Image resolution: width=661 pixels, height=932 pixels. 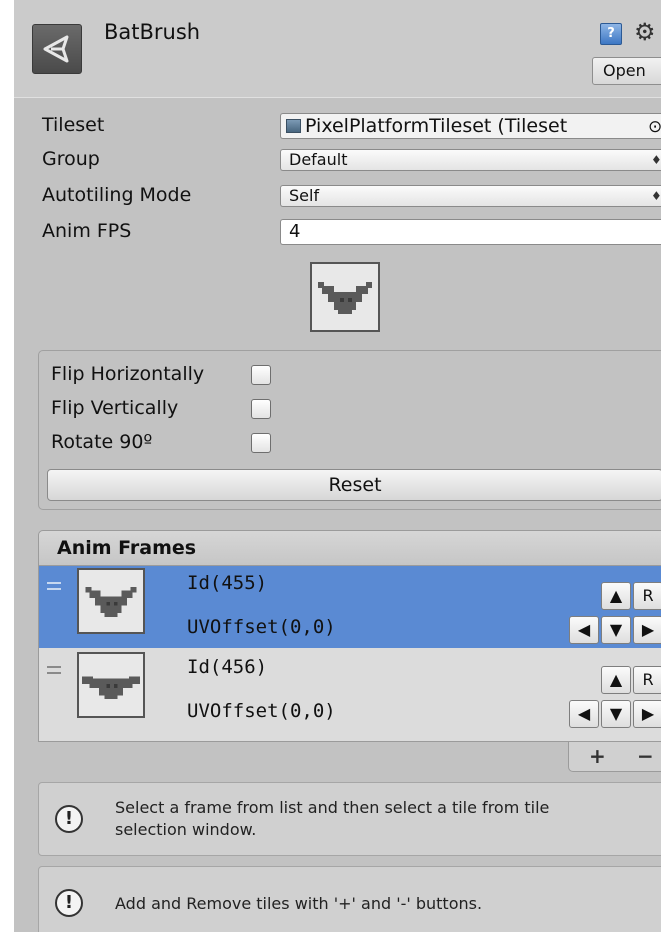 What do you see at coordinates (57, 49) in the screenshot?
I see `asset-icon` at bounding box center [57, 49].